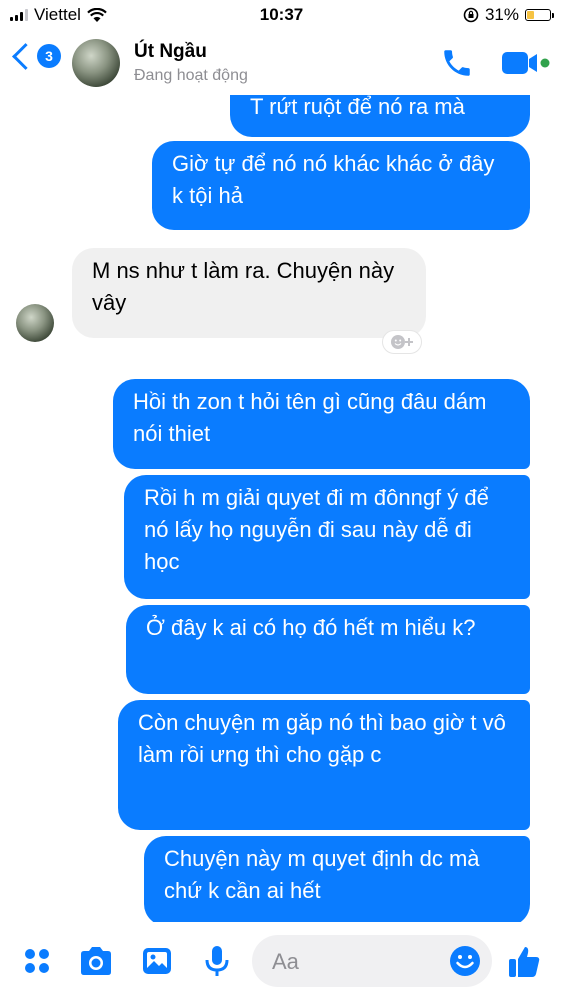  I want to click on camera-icon, so click(96, 961).